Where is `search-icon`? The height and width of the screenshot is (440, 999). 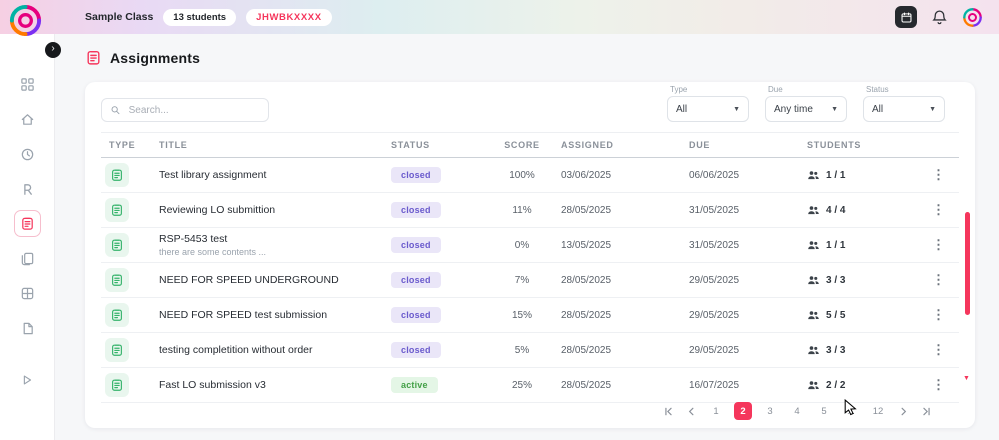 search-icon is located at coordinates (115, 110).